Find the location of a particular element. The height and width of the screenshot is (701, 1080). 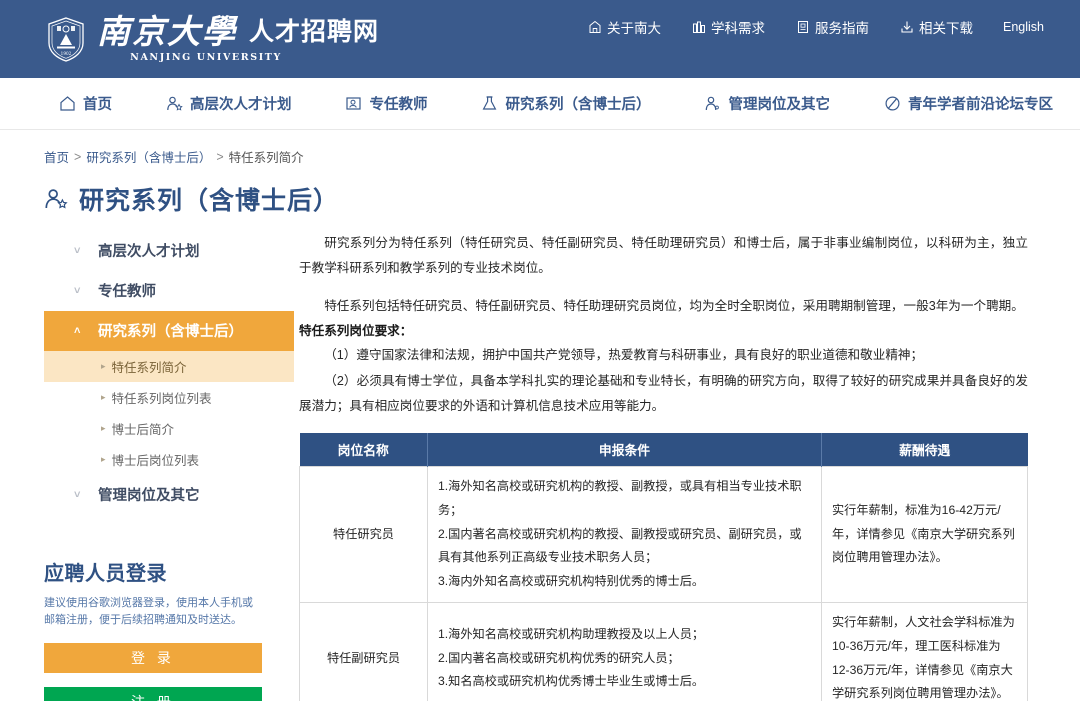

sidebar-item-high-level-talent: ˅ 高层次人才计划 is located at coordinates (169, 251).